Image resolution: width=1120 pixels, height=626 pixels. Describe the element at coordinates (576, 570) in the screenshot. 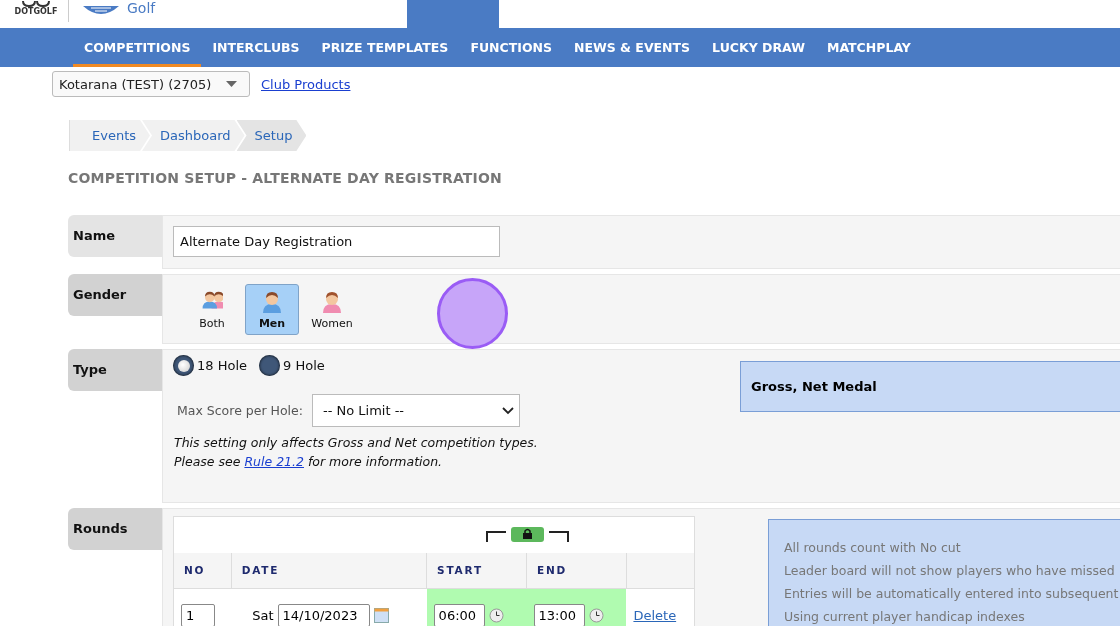

I see `column-header: END` at that location.